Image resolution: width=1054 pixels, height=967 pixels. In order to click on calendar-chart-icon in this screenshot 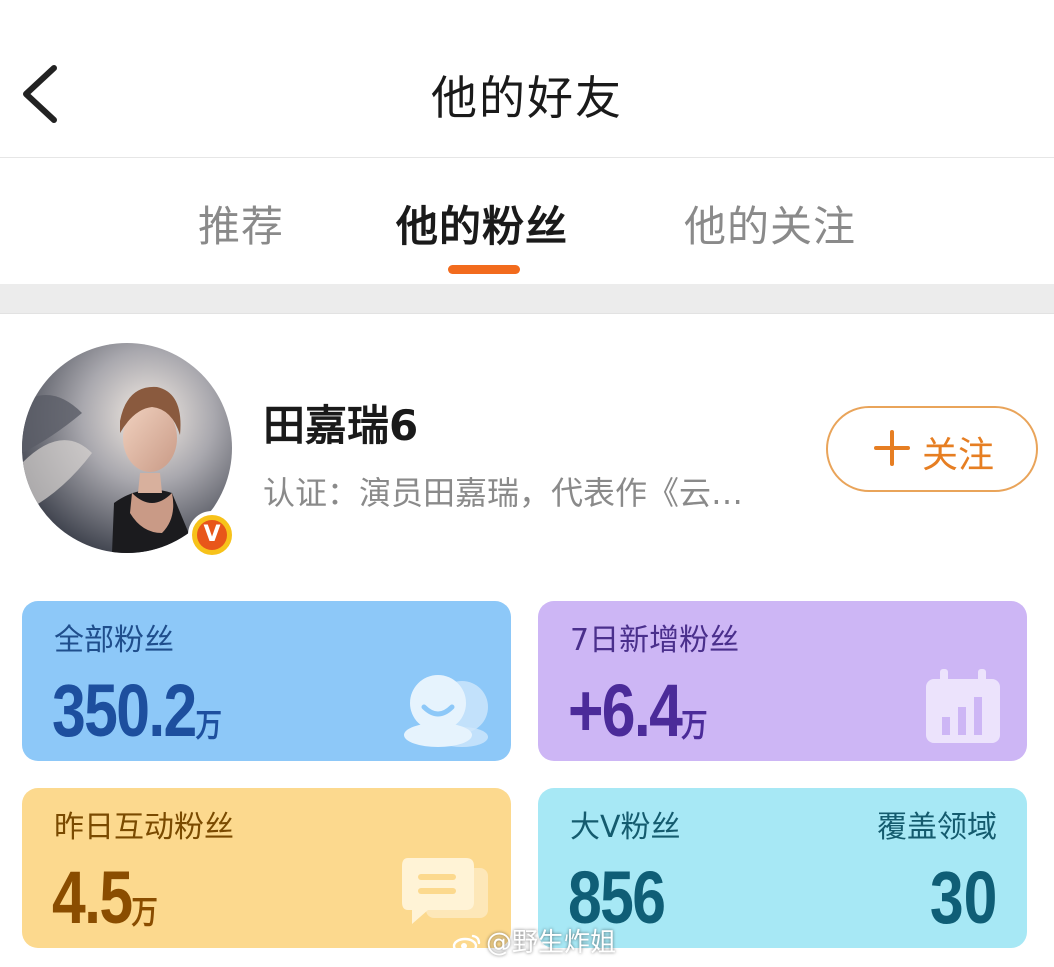, I will do `click(963, 706)`.